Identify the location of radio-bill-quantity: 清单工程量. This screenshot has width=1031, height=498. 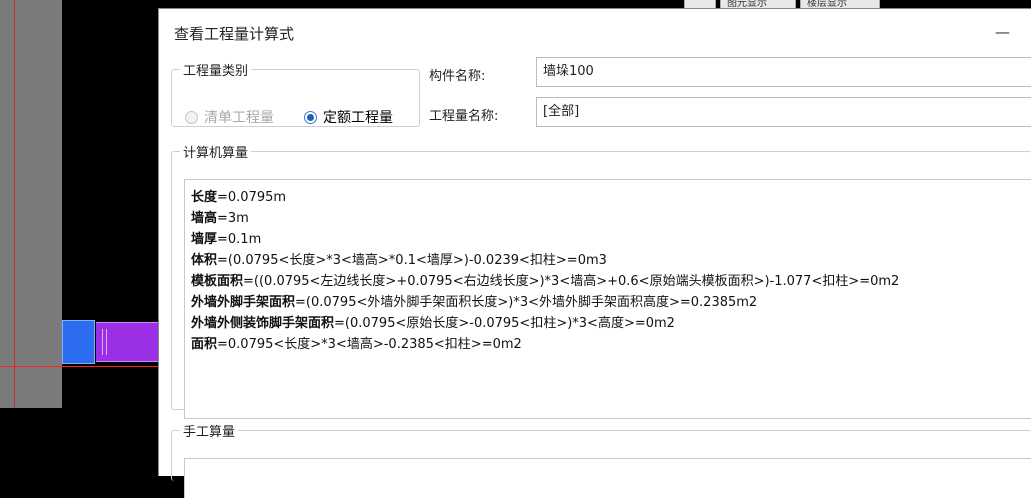
(229, 117).